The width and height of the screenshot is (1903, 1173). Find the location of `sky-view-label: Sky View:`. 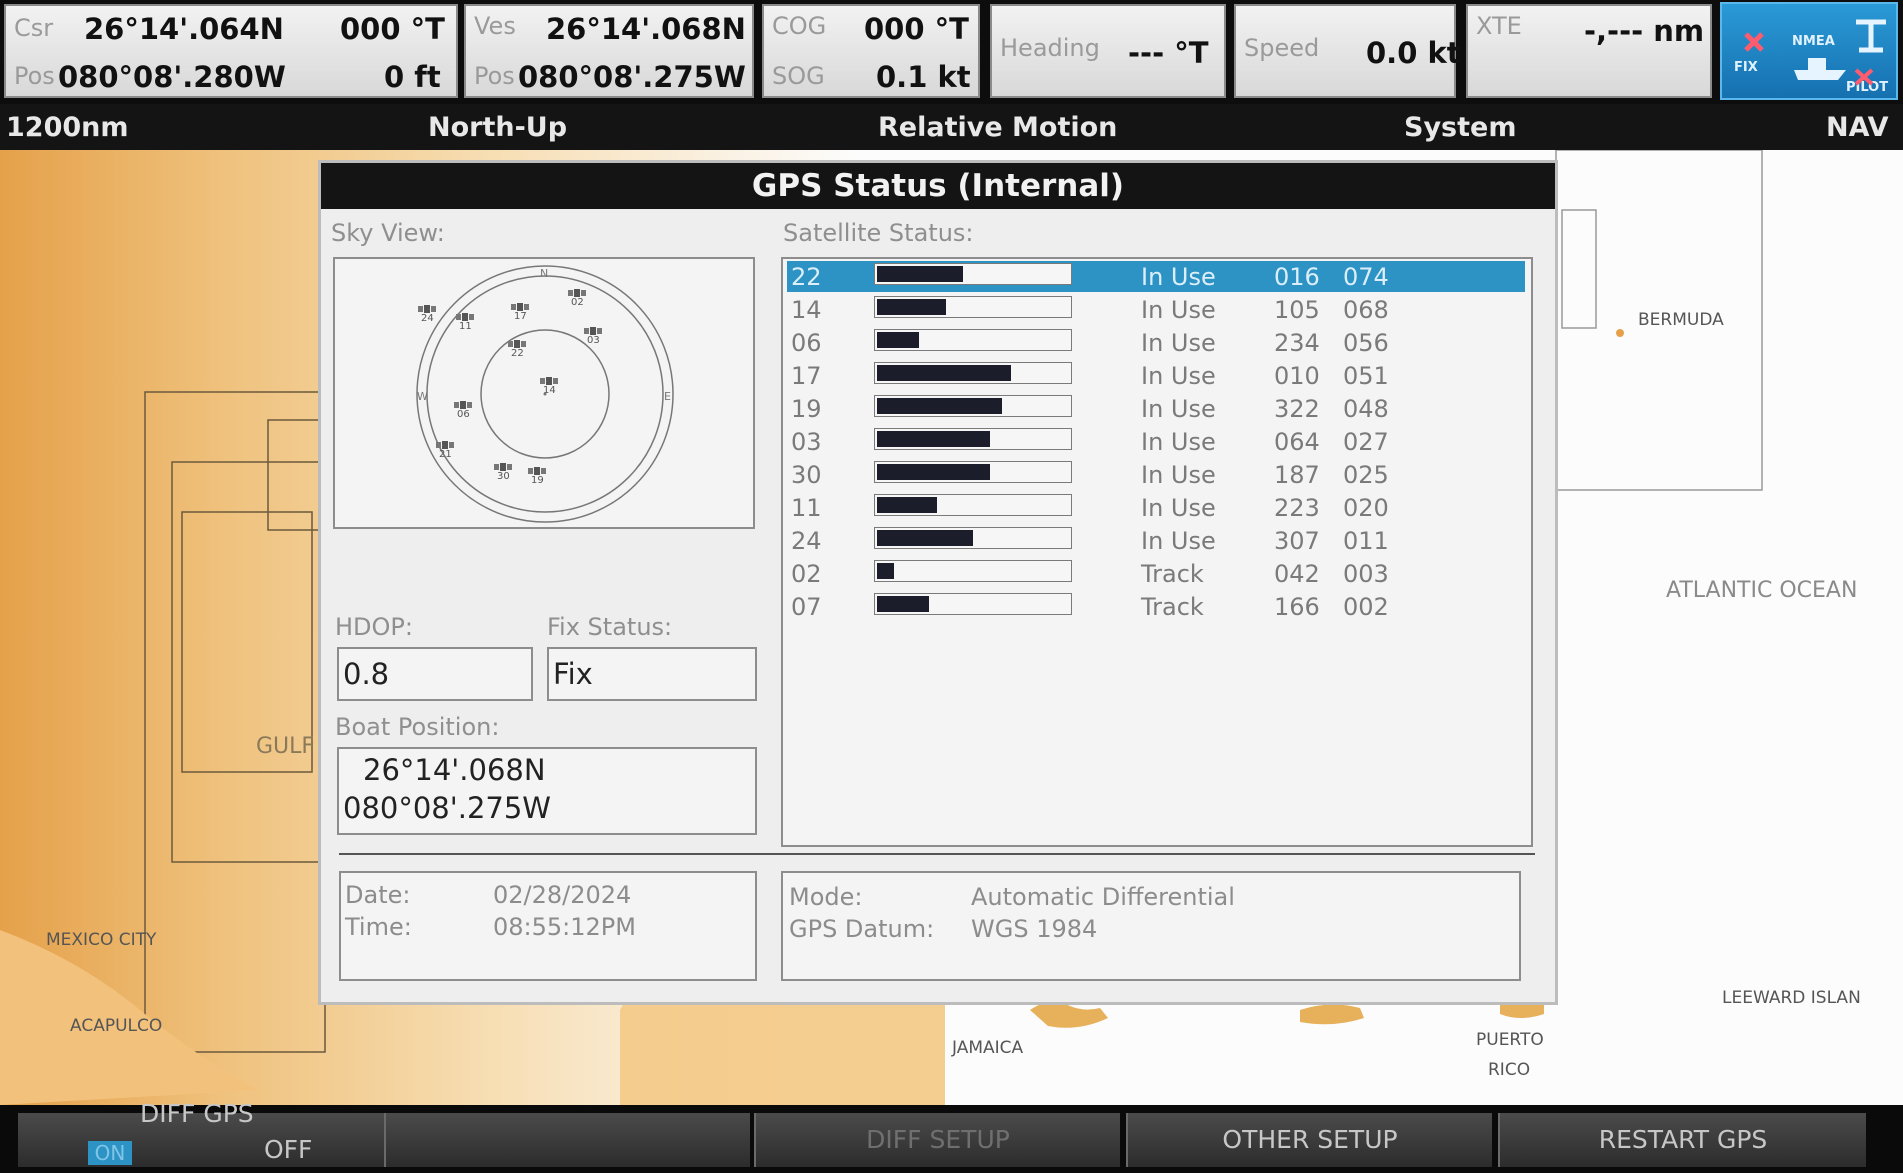

sky-view-label: Sky View: is located at coordinates (388, 233).